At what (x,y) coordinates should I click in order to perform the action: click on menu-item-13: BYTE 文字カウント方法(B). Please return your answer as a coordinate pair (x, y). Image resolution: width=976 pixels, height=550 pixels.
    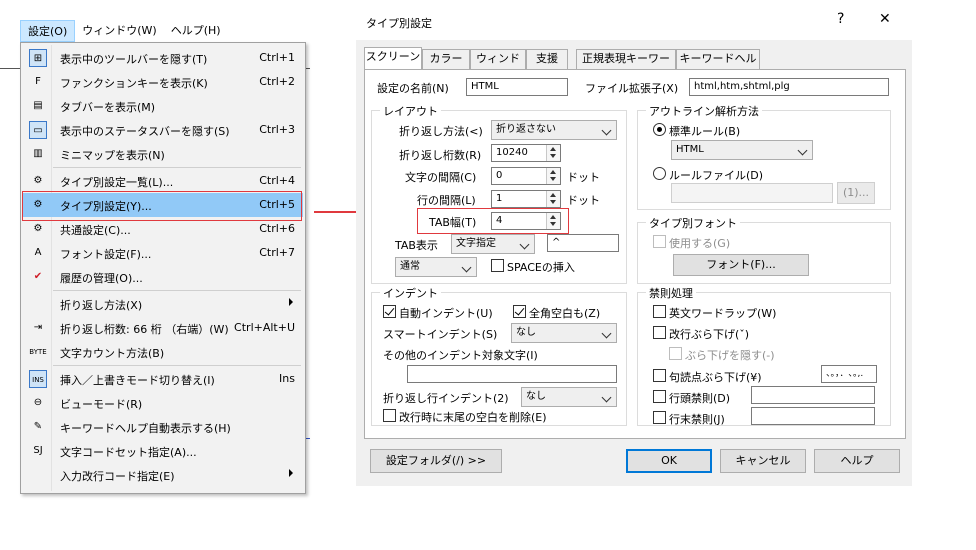
    Looking at the image, I should click on (163, 352).